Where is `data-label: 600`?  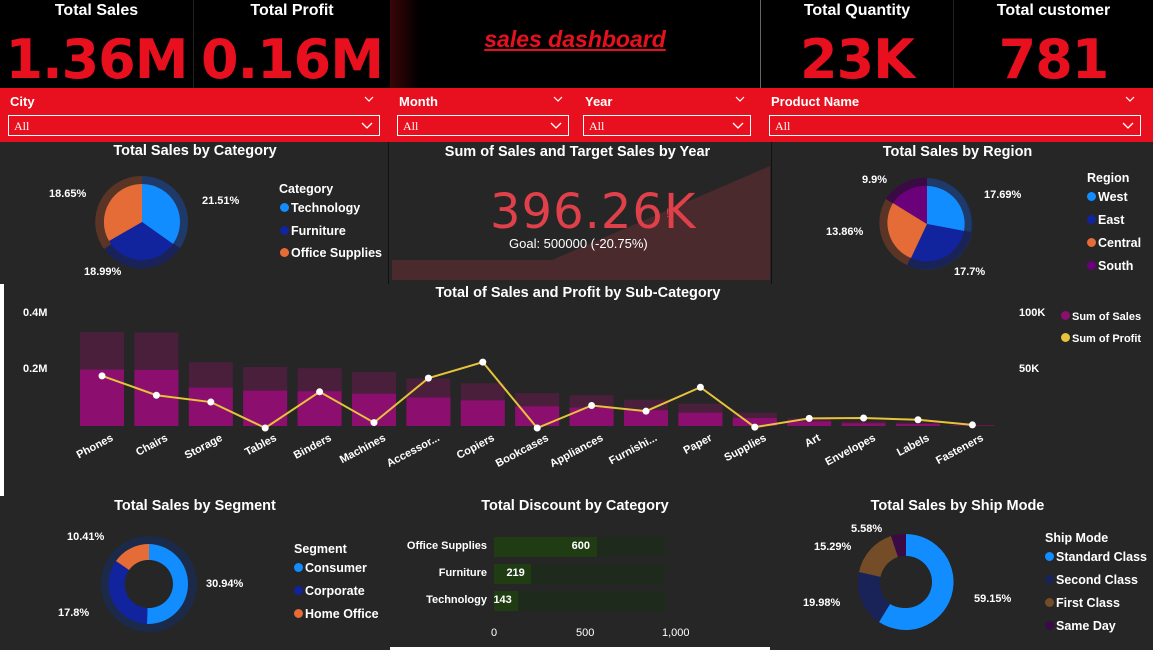 data-label: 600 is located at coordinates (580, 546).